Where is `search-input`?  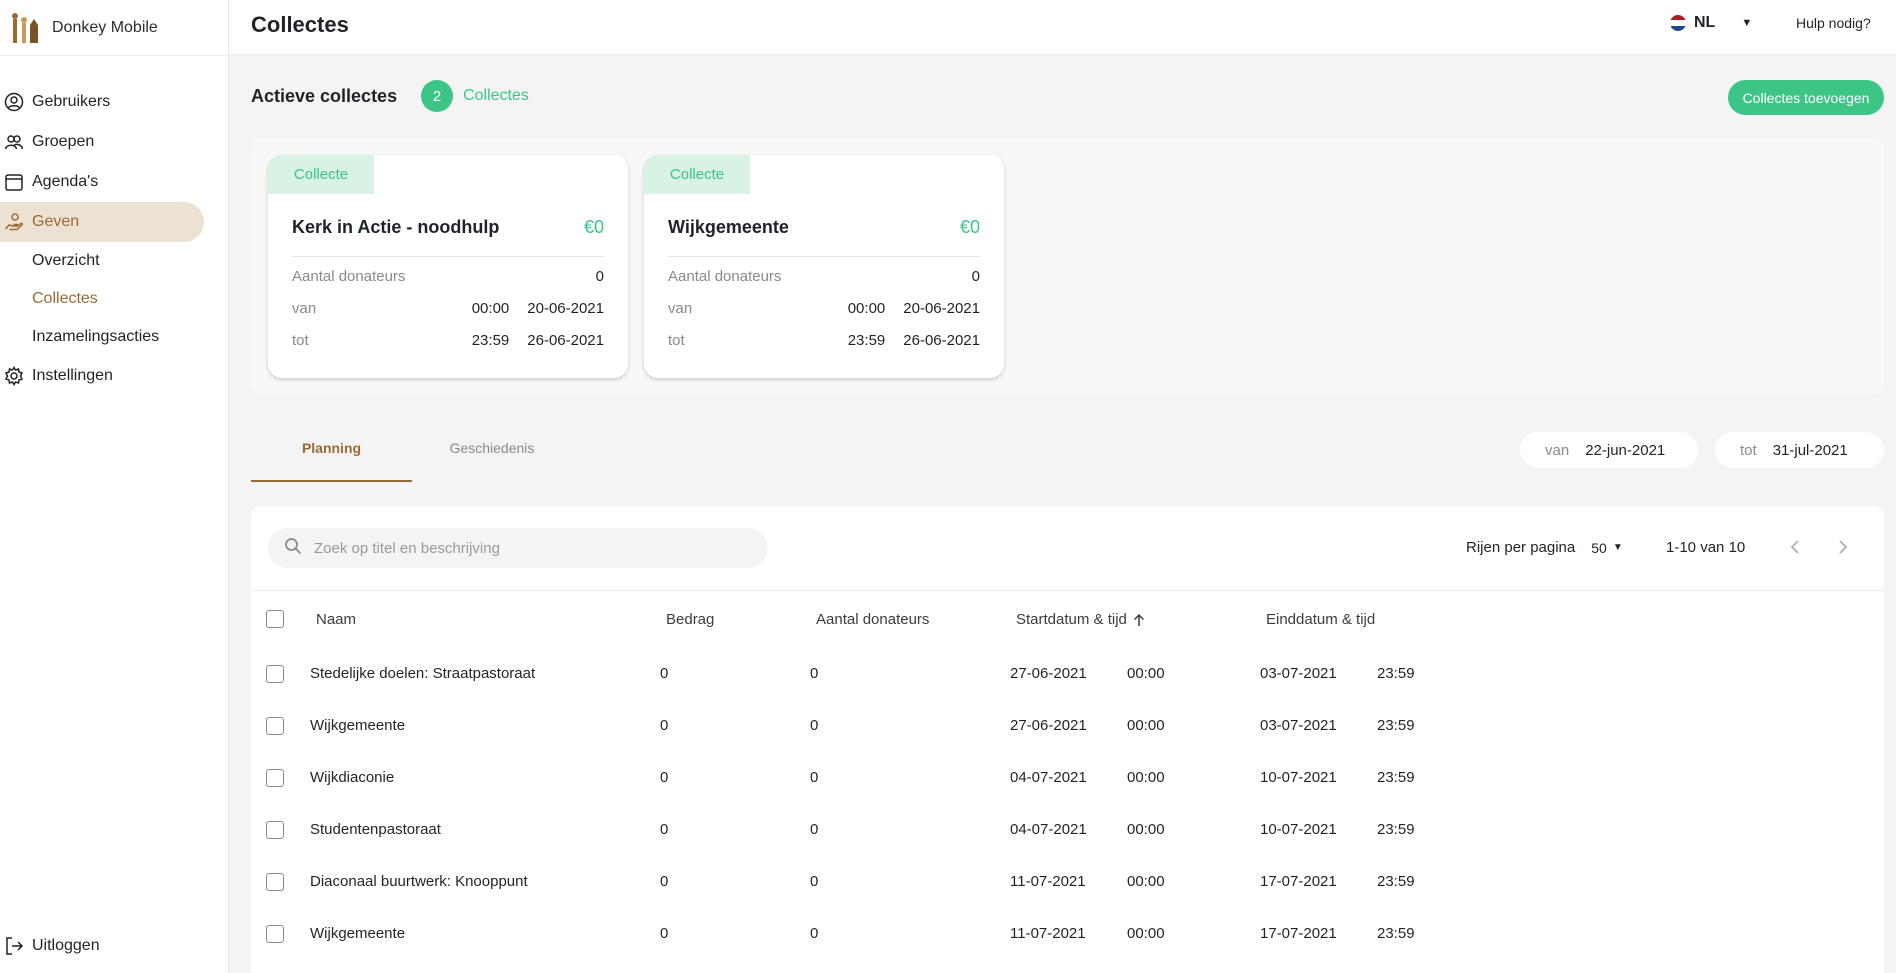
search-input is located at coordinates (524, 548).